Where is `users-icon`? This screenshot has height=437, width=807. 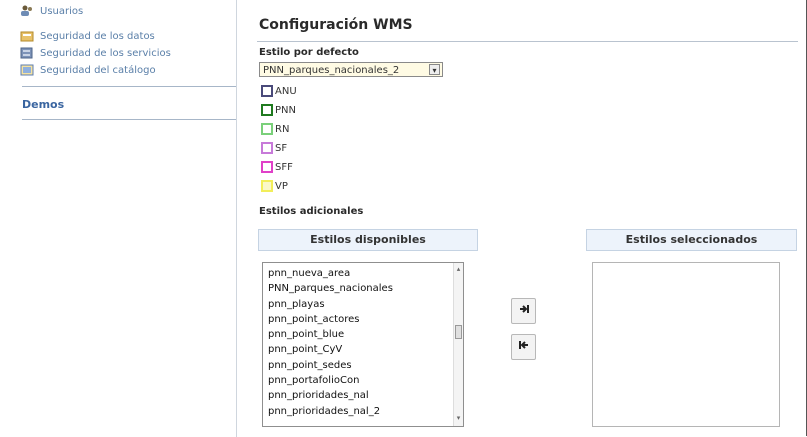
users-icon is located at coordinates (27, 11).